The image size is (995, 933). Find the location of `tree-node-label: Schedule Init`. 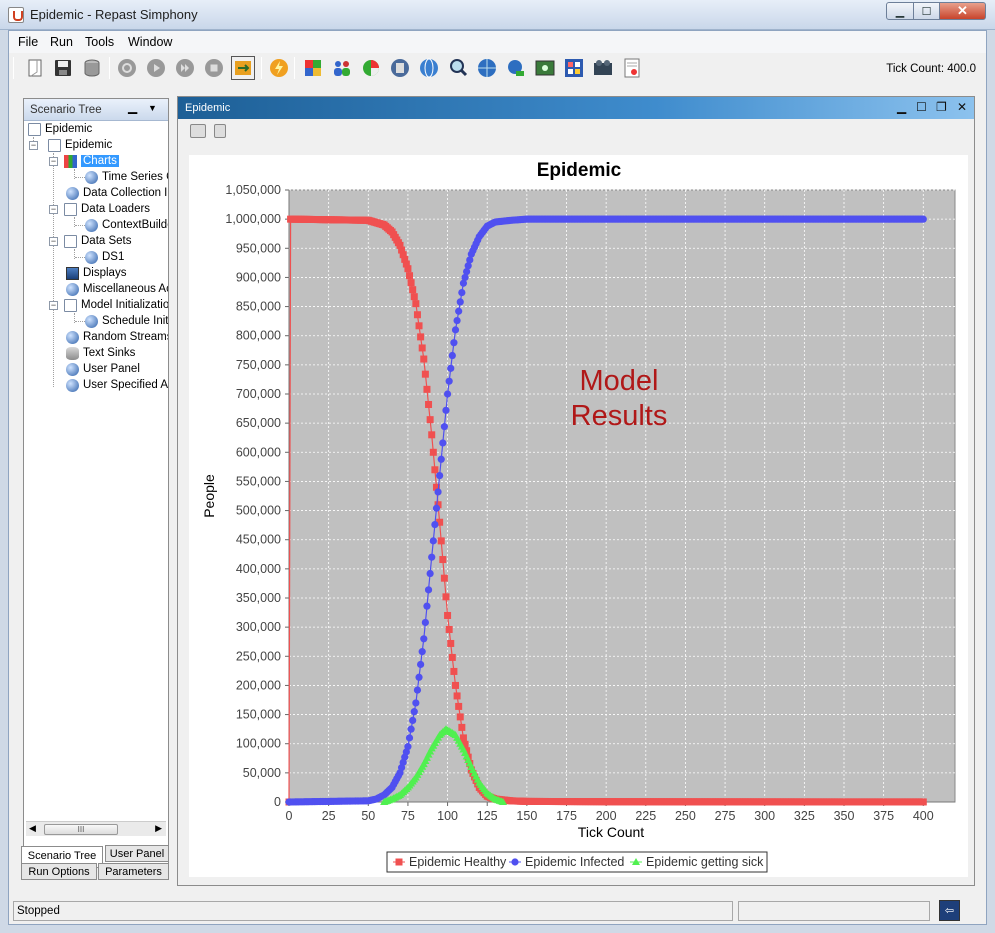

tree-node-label: Schedule Init is located at coordinates (135, 321).